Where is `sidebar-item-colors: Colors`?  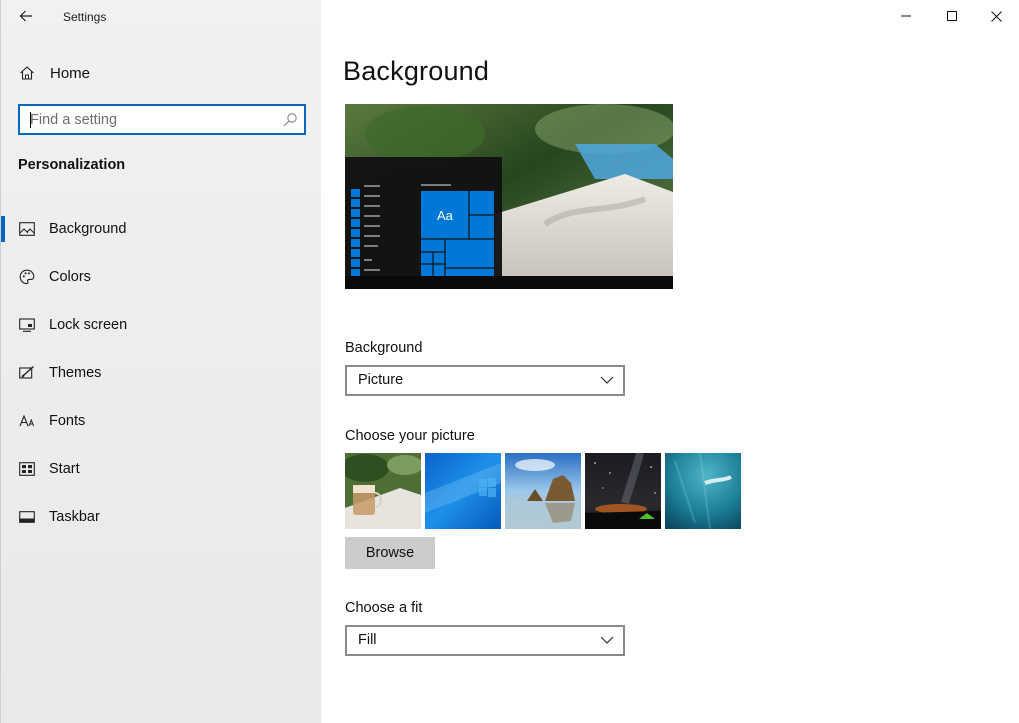
sidebar-item-colors: Colors is located at coordinates (161, 277).